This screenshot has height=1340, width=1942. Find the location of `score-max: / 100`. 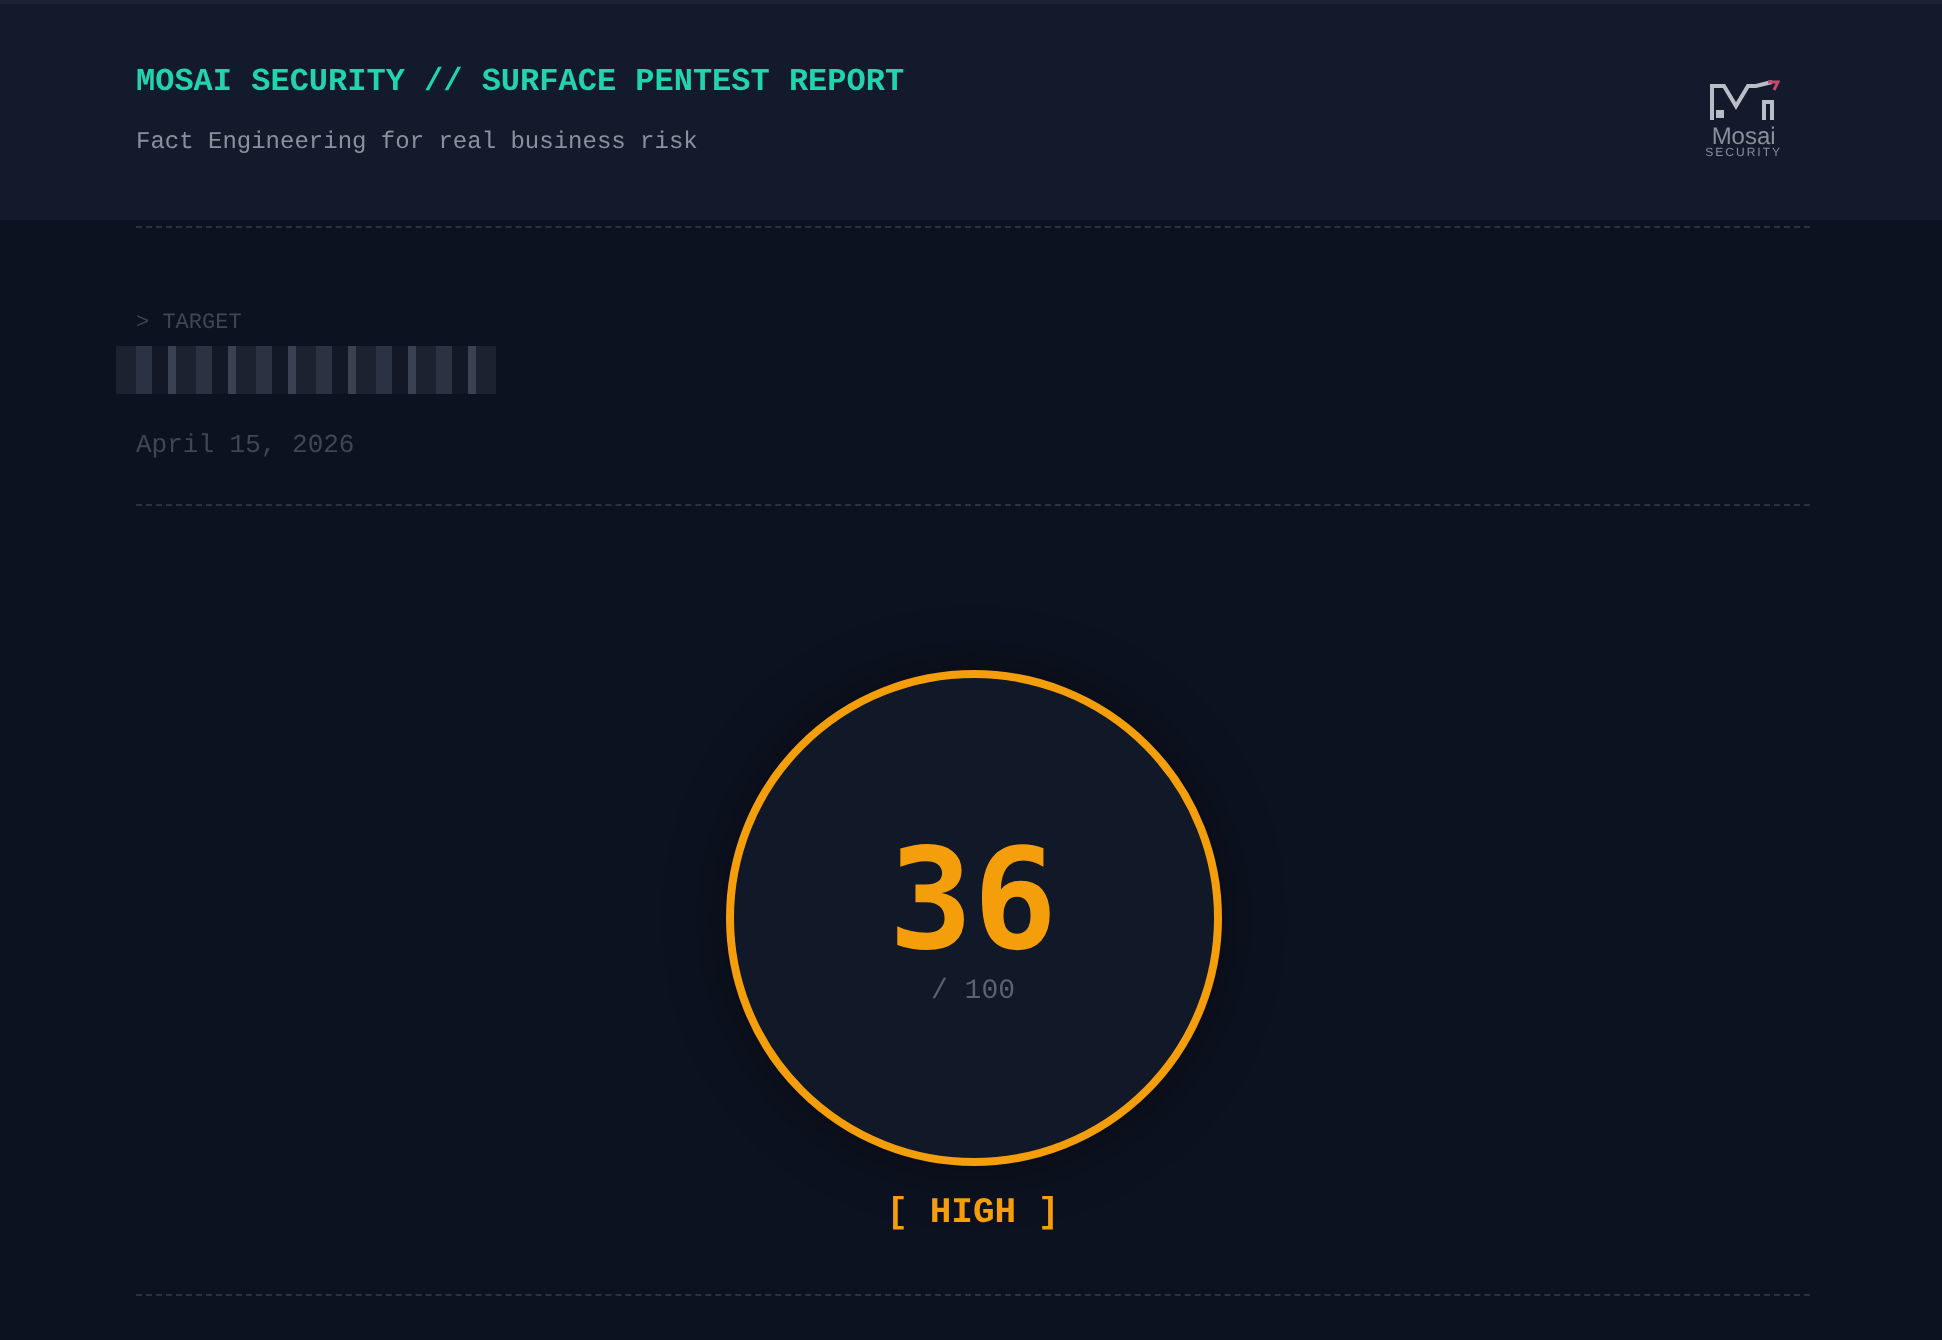

score-max: / 100 is located at coordinates (972, 992).